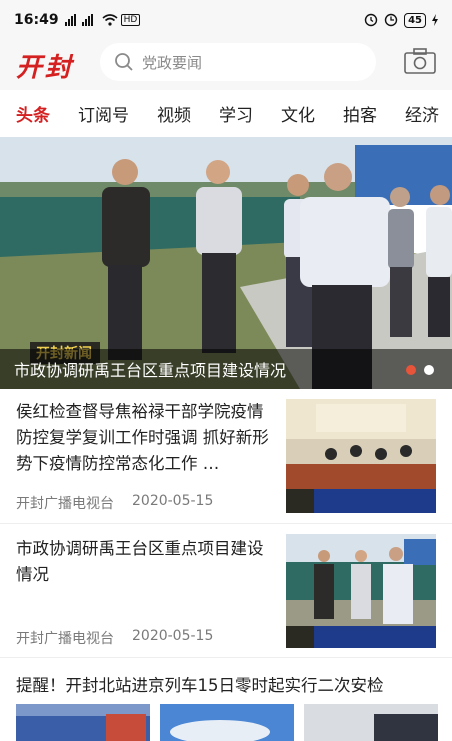  What do you see at coordinates (45, 65) in the screenshot?
I see `app-logo: 开封` at bounding box center [45, 65].